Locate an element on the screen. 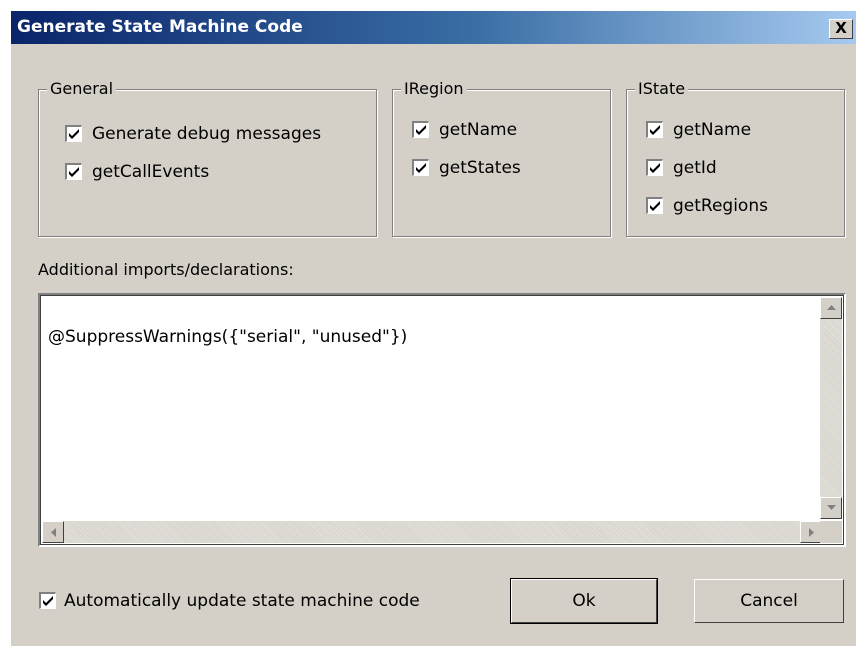 The width and height of the screenshot is (856, 646). scroll-right-button is located at coordinates (811, 532).